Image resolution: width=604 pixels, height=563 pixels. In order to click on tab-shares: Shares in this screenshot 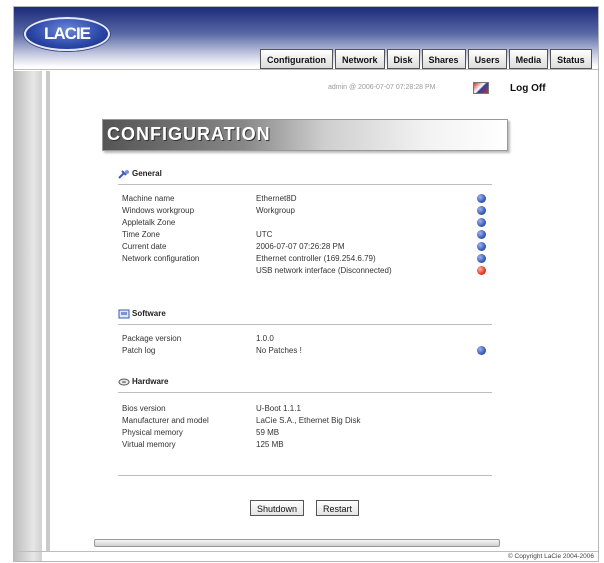, I will do `click(443, 59)`.